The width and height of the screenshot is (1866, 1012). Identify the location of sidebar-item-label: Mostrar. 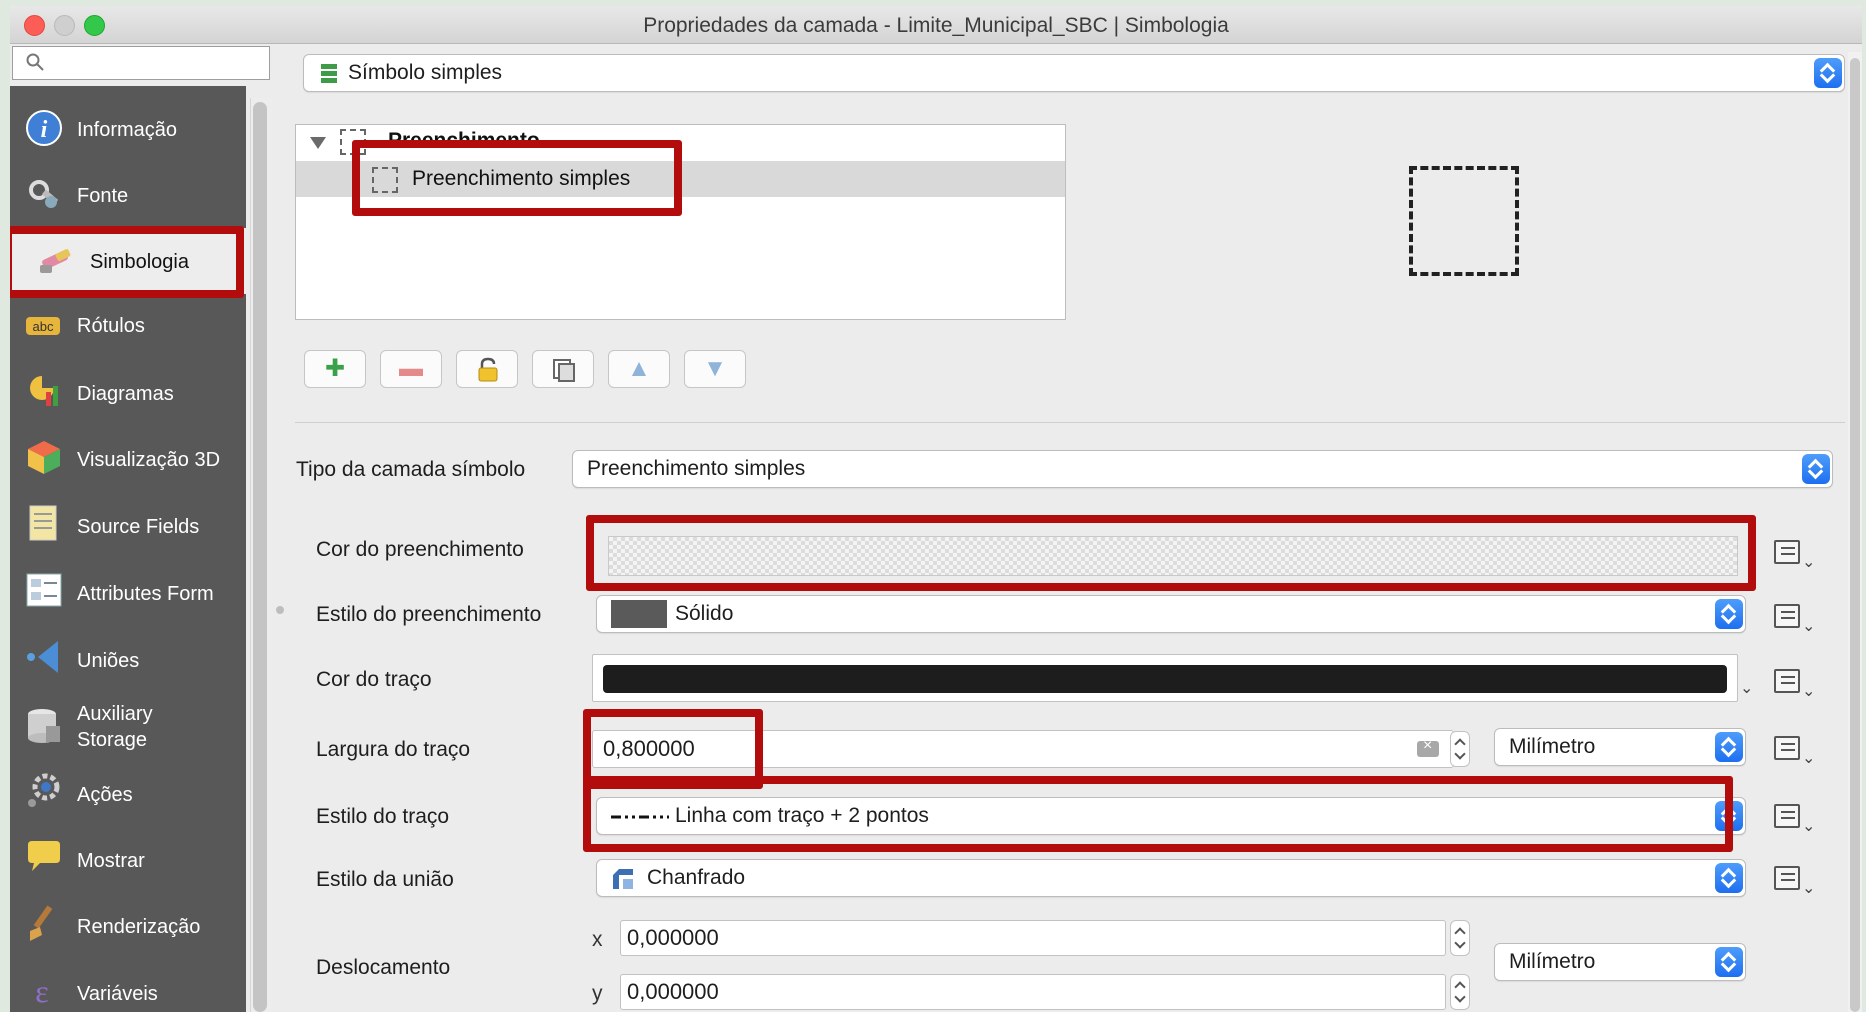
(111, 861).